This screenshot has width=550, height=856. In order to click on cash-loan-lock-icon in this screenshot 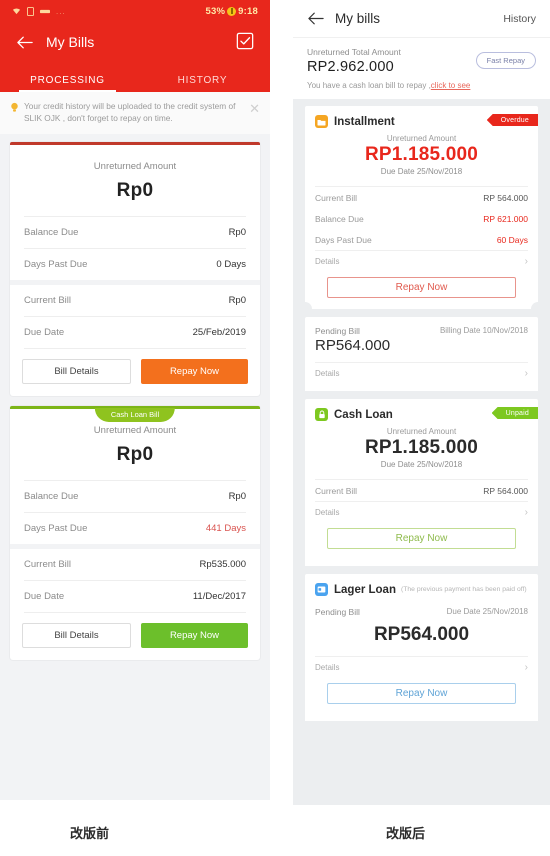, I will do `click(321, 414)`.